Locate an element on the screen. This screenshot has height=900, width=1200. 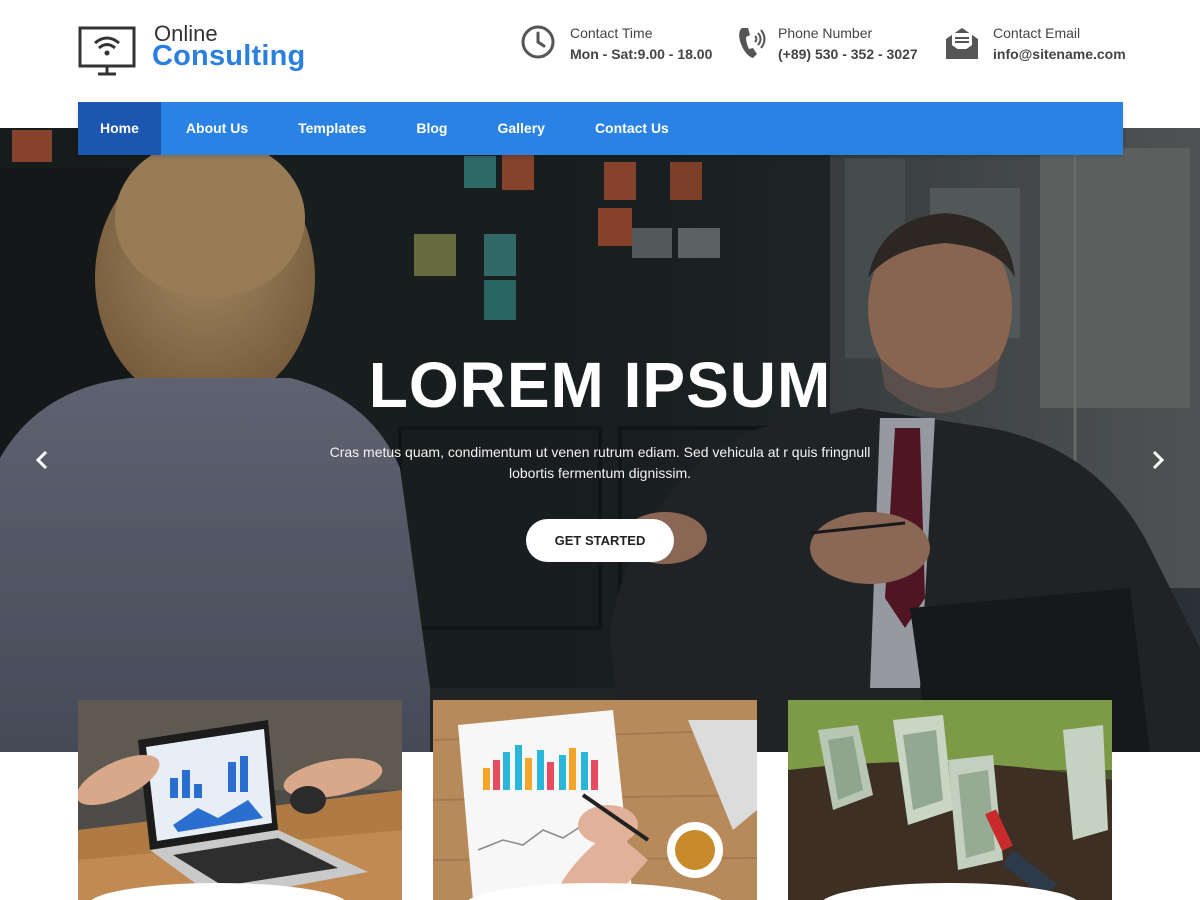
contact-phone: Phone Number (+89) 530 - 352 - 3027 is located at coordinates (836, 47).